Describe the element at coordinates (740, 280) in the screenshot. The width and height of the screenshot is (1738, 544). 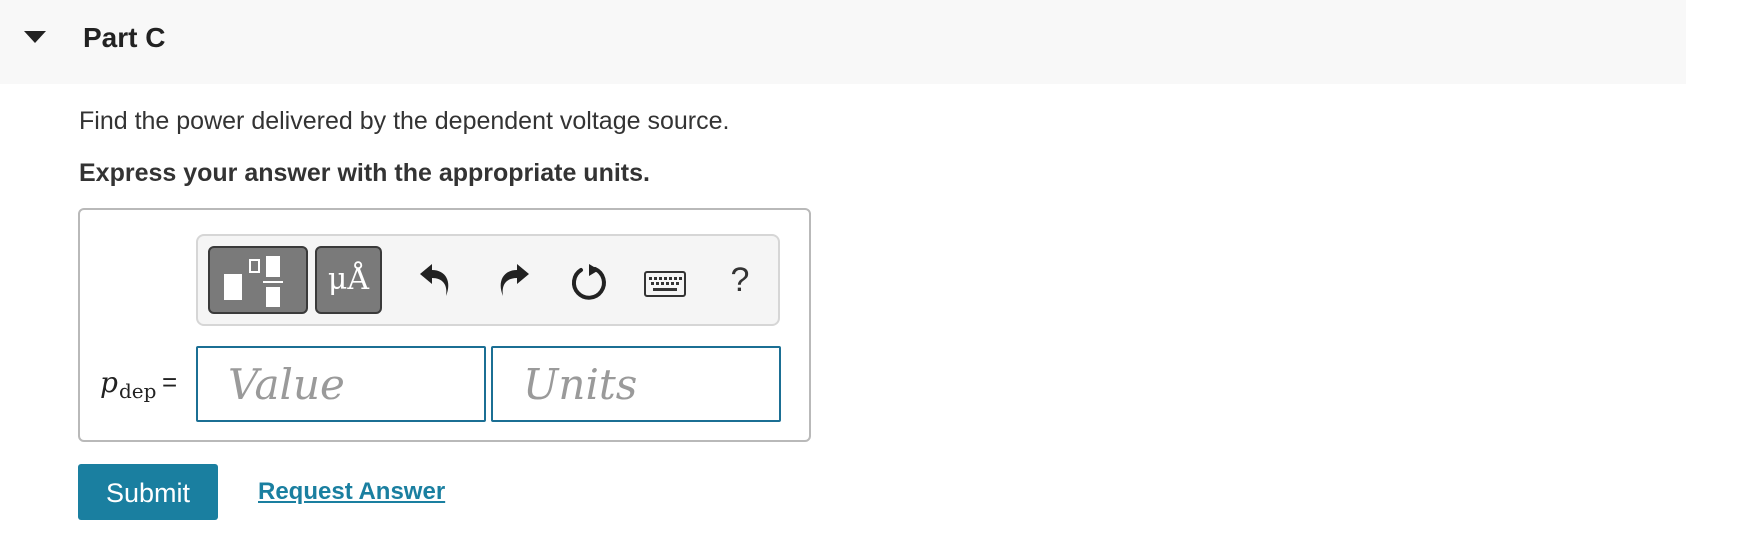
I see `help-icon: ?` at that location.